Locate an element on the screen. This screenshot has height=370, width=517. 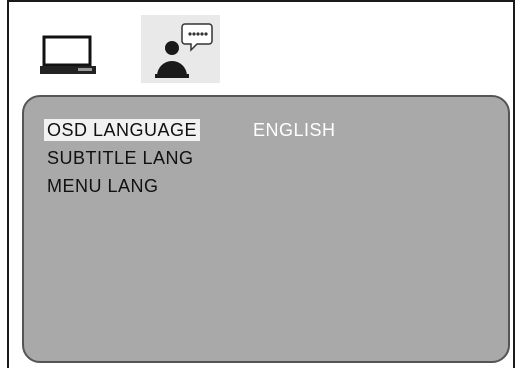
menu-item-subtitle-lang: SUBTITLE LANG is located at coordinates (120, 158).